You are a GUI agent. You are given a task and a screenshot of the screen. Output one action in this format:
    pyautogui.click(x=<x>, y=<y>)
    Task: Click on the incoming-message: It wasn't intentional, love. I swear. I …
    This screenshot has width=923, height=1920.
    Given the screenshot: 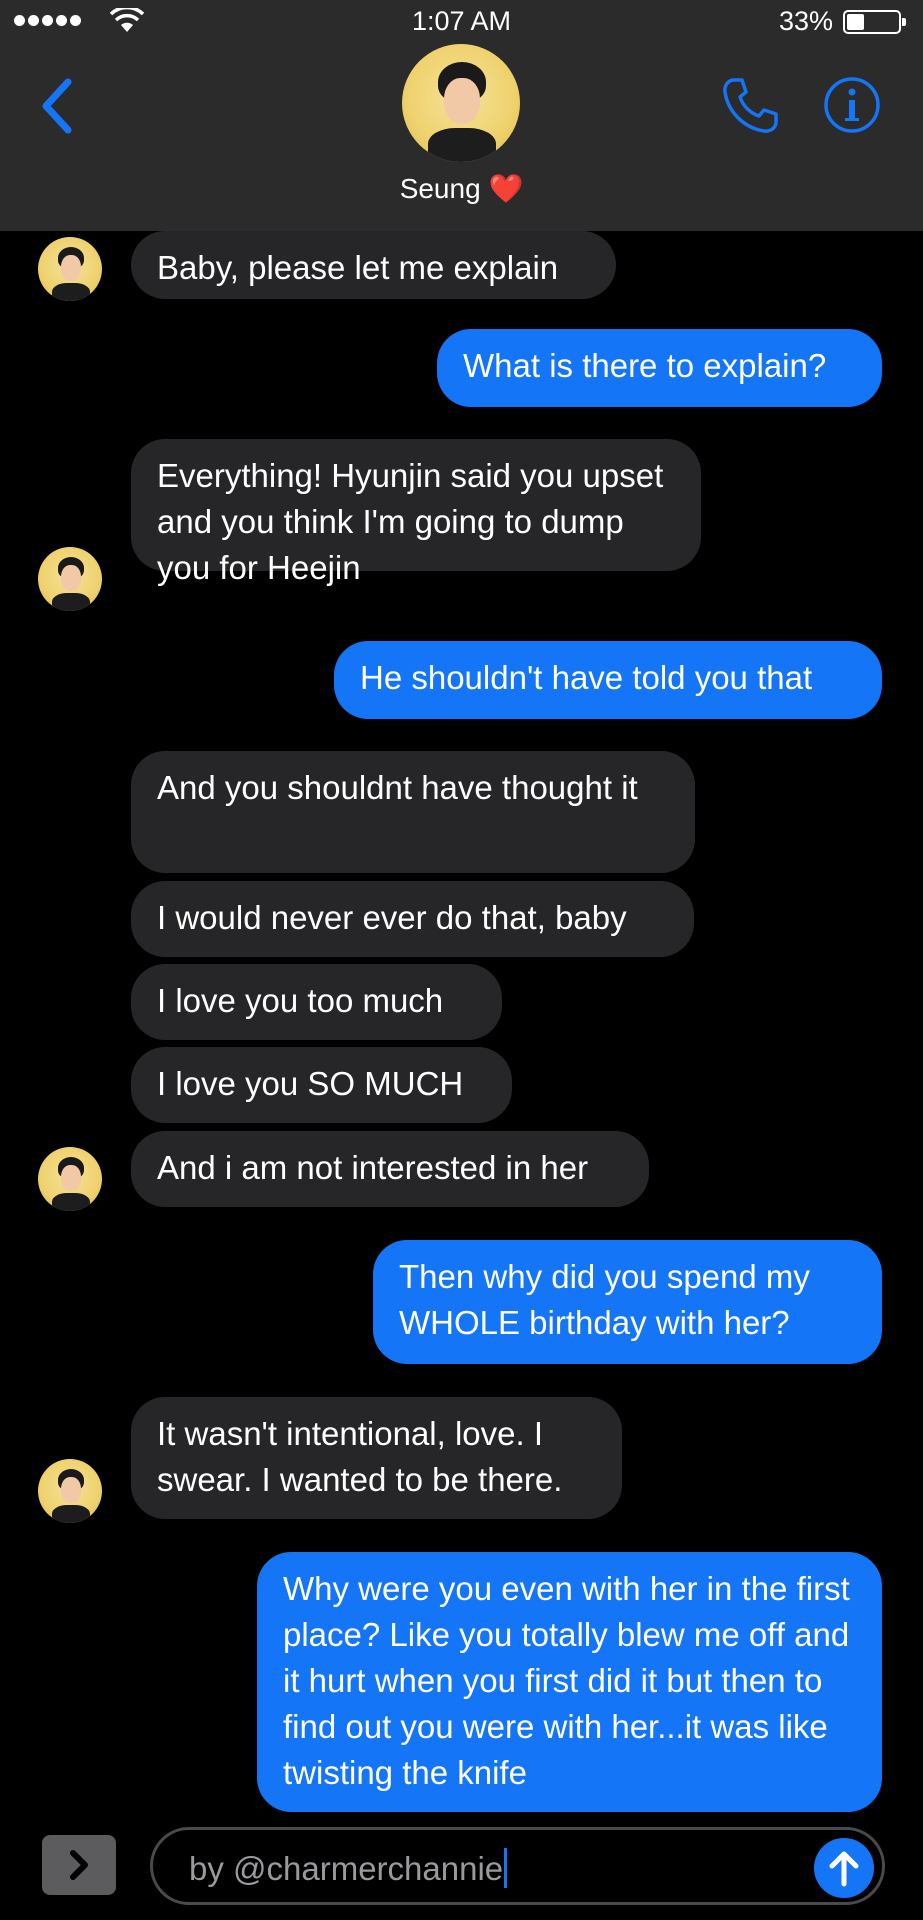 What is the action you would take?
    pyautogui.click(x=376, y=1458)
    